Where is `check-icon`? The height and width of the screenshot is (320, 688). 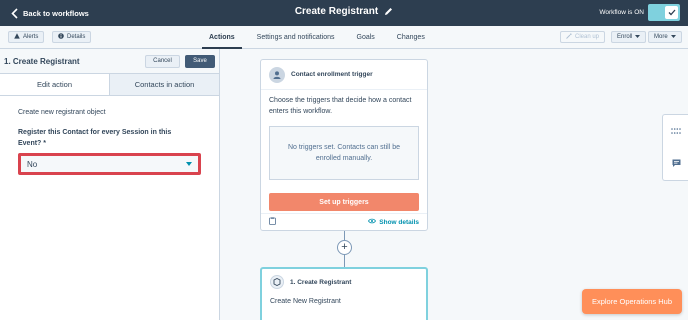 check-icon is located at coordinates (671, 12).